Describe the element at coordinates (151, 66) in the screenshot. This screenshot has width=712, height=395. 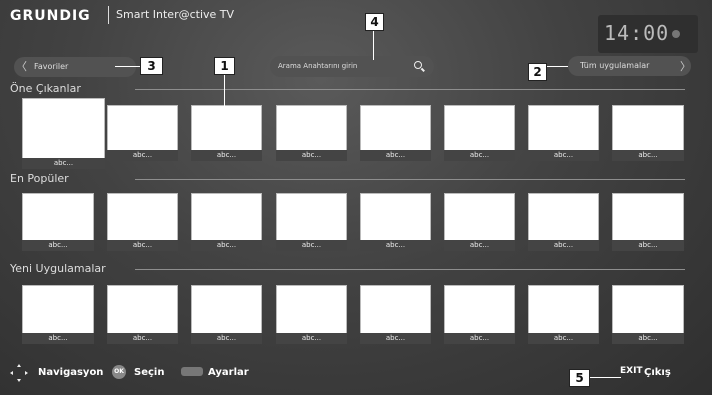
I see `callout-3: 3` at that location.